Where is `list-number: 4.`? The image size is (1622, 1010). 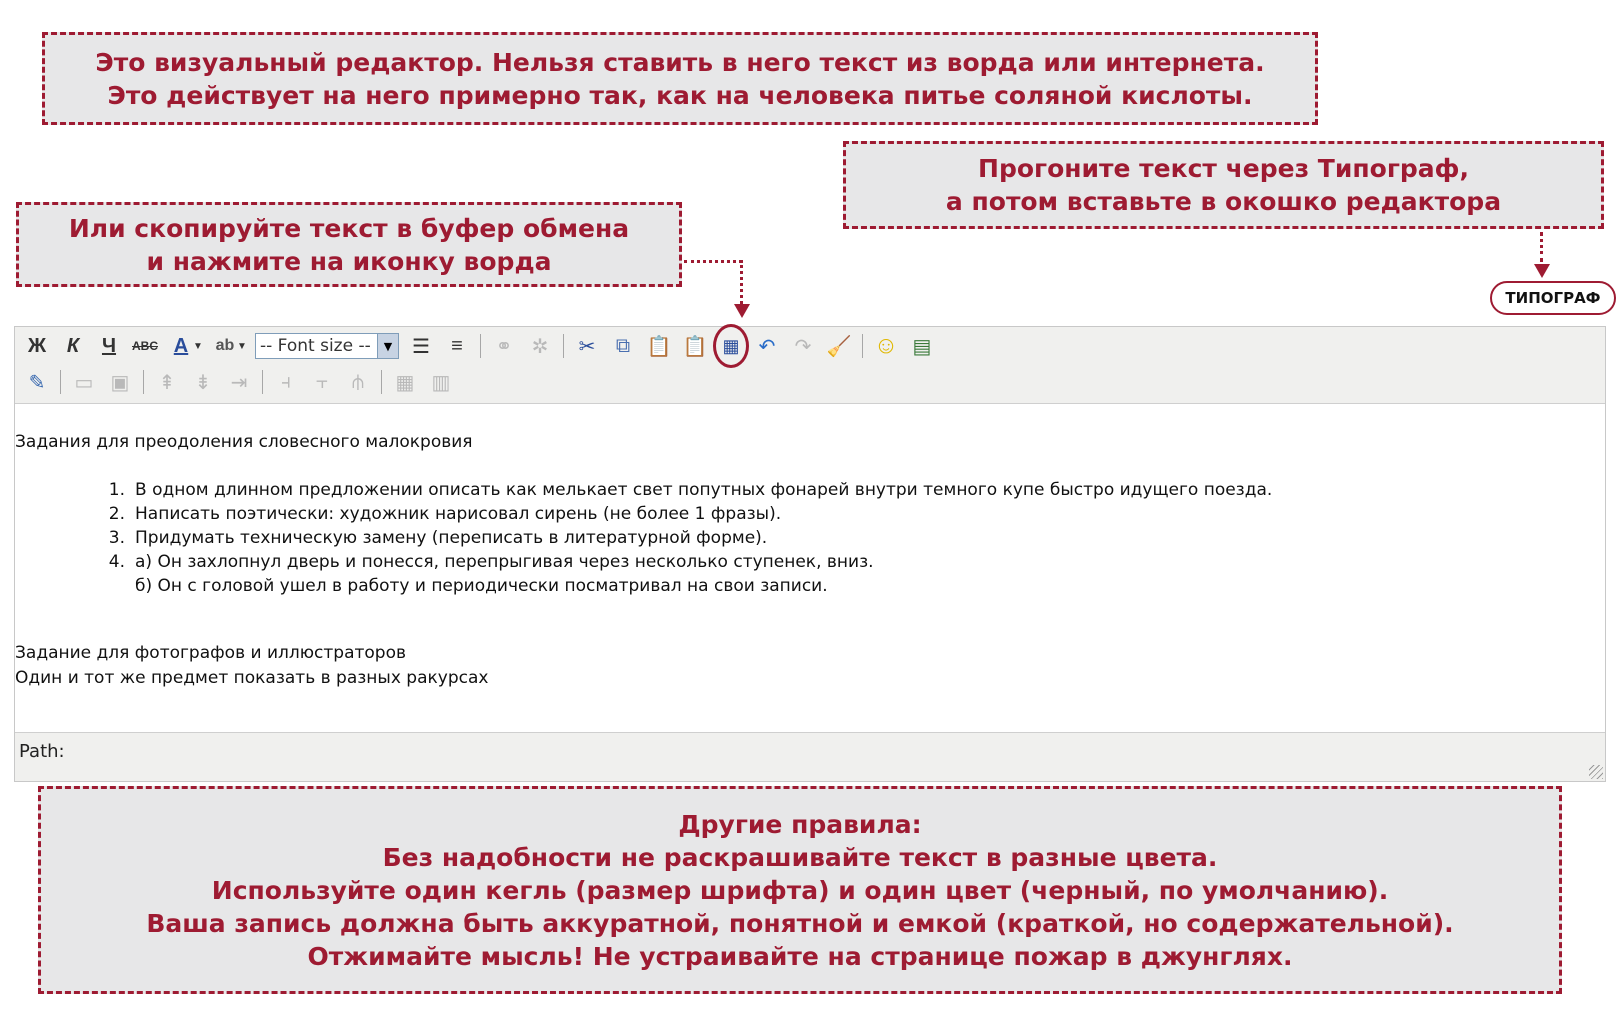 list-number: 4. is located at coordinates (116, 562).